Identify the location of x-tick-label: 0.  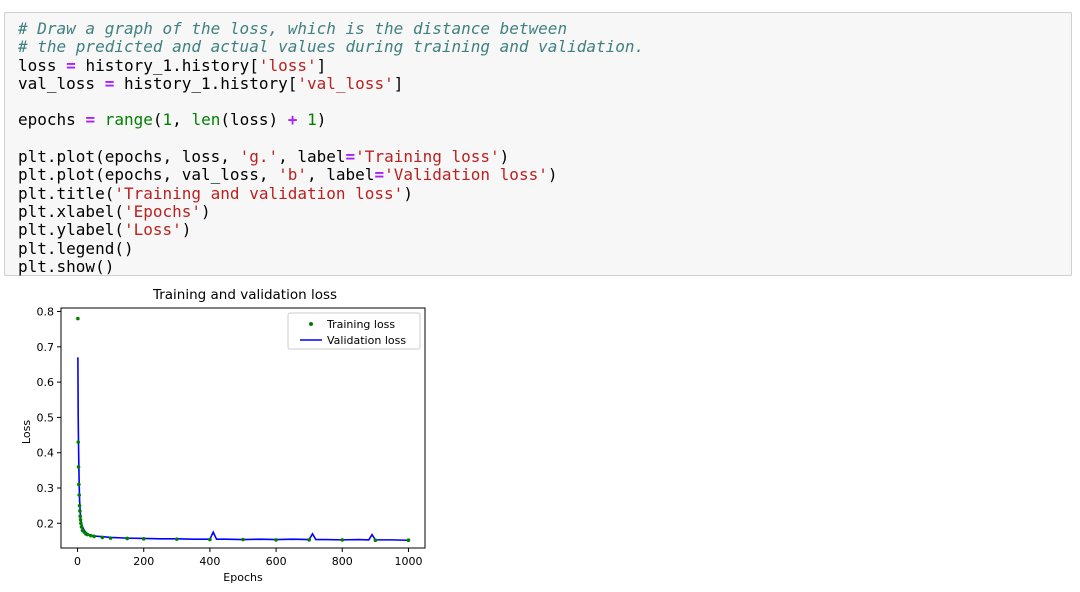
(77, 561).